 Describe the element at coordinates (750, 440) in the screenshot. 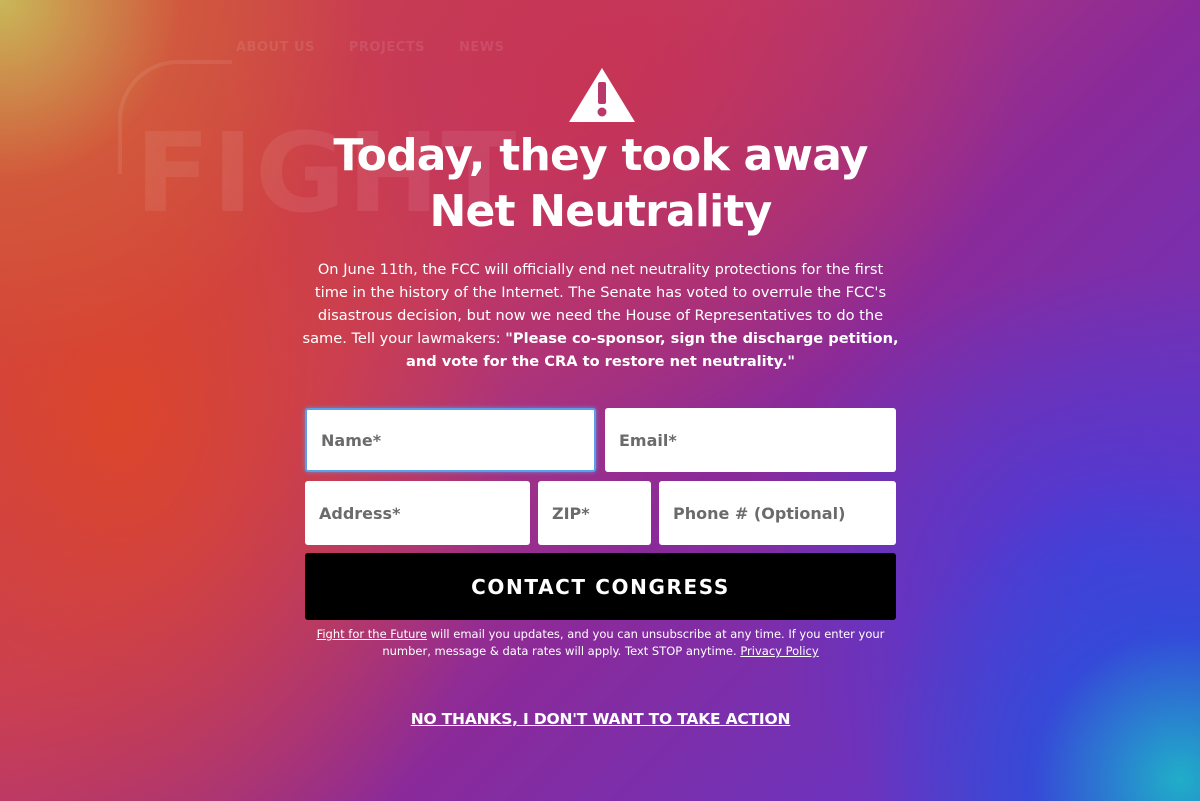

I see `email-field` at that location.